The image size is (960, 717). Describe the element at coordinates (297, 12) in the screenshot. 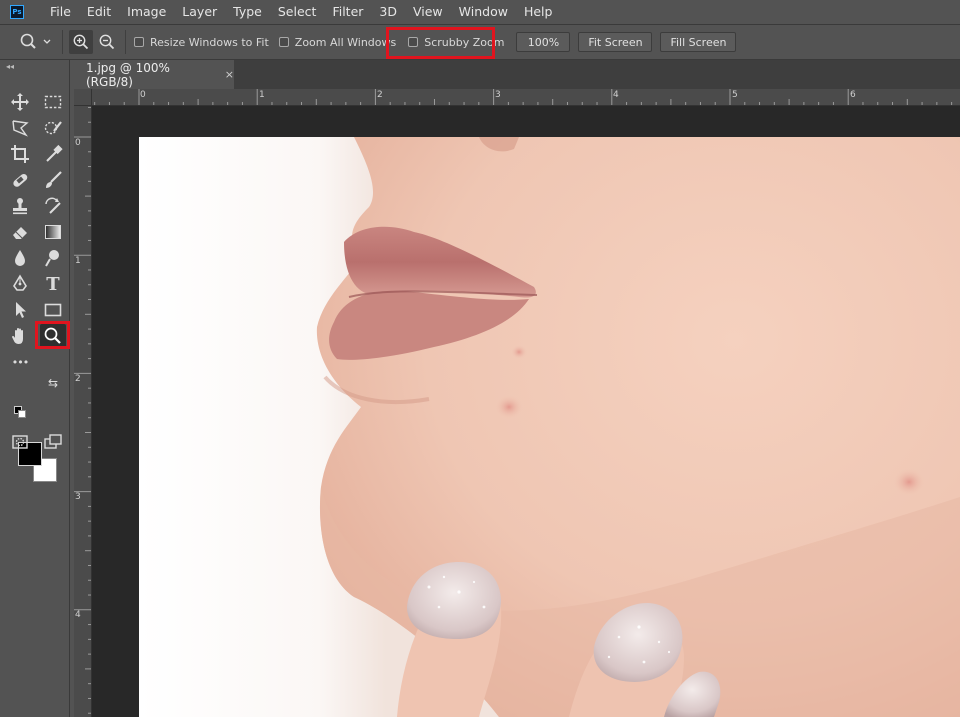

I see `menu-select: Select` at that location.